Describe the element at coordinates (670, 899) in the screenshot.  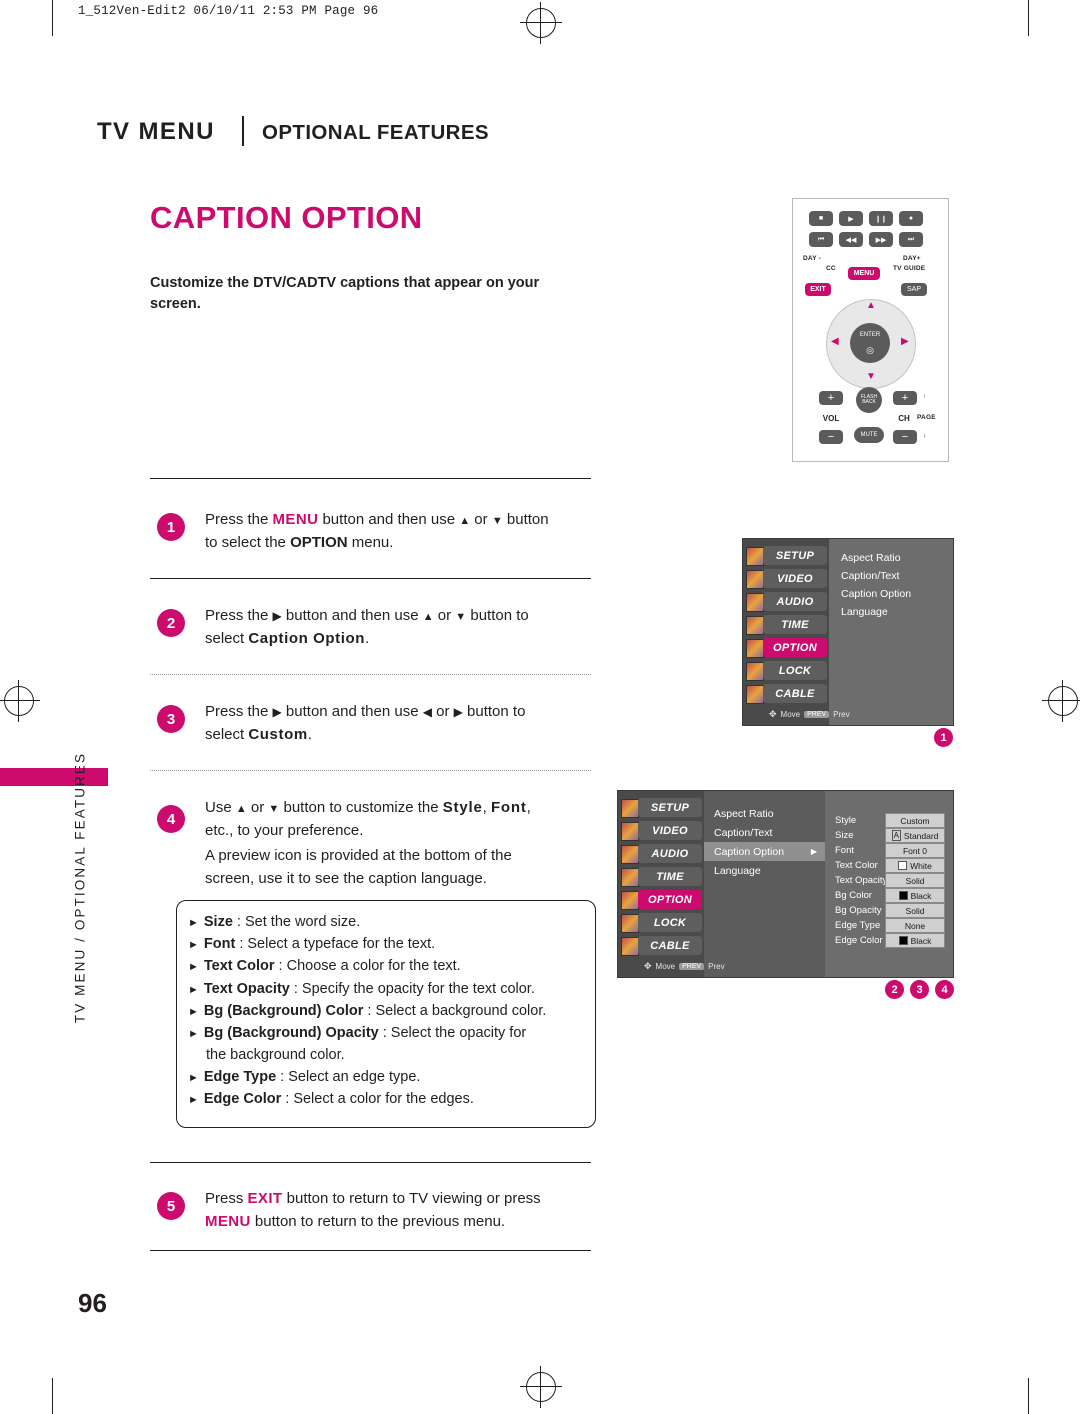
I see `osd2-menu-option: OPTION` at that location.